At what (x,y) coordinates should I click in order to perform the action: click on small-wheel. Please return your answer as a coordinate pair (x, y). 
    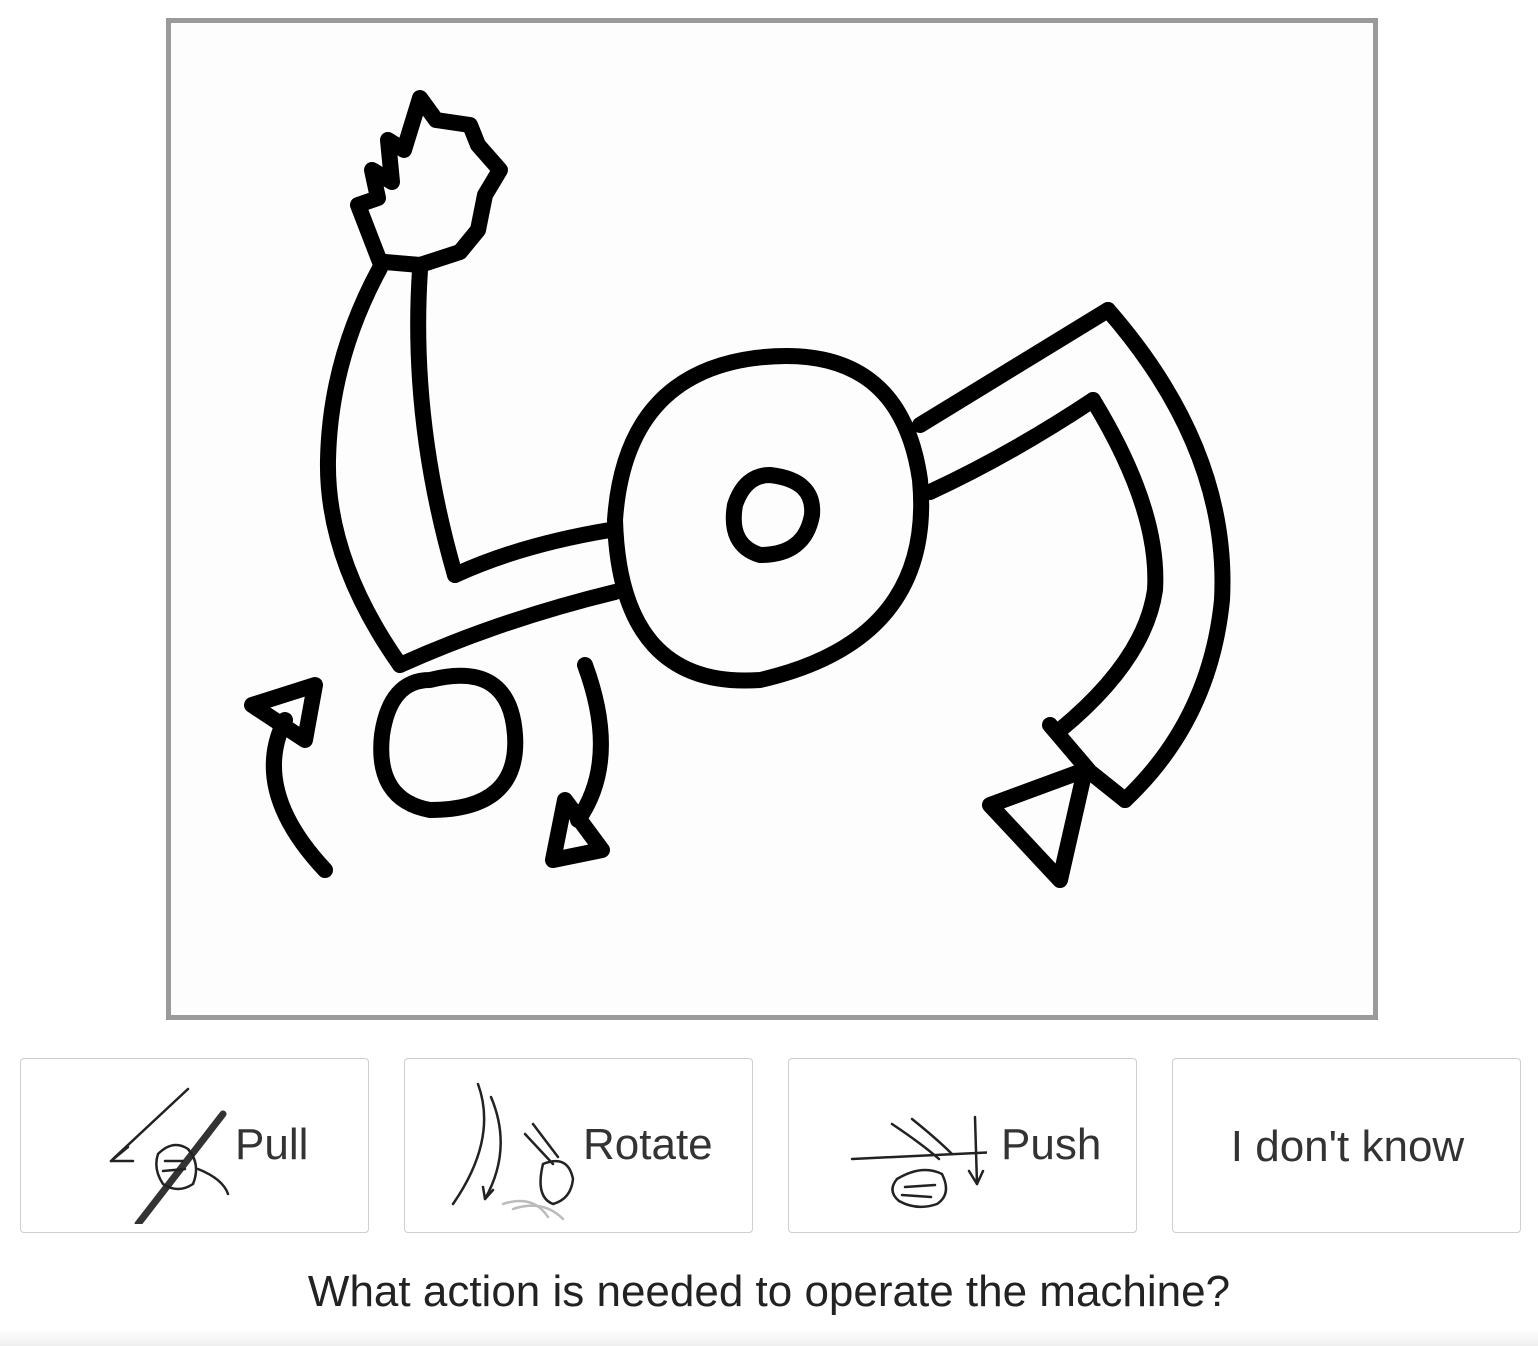
    Looking at the image, I should click on (448, 742).